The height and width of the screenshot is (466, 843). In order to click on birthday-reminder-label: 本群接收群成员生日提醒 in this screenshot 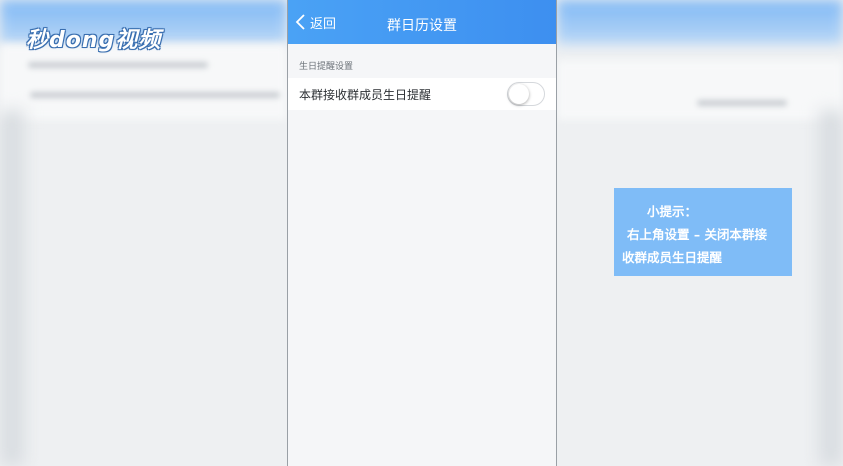, I will do `click(365, 94)`.